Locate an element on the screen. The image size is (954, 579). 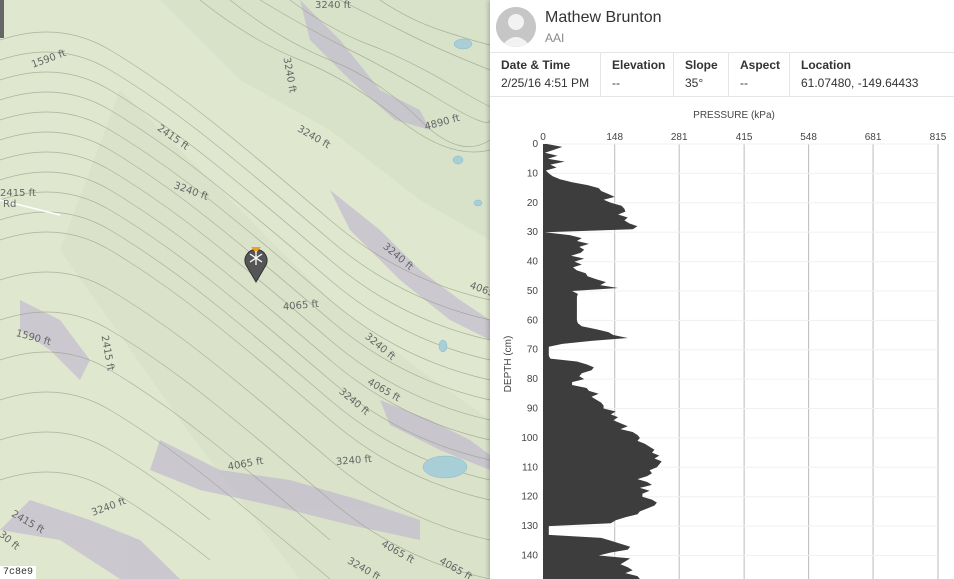
location-value: 61.07480, -149.64433 is located at coordinates (860, 83).